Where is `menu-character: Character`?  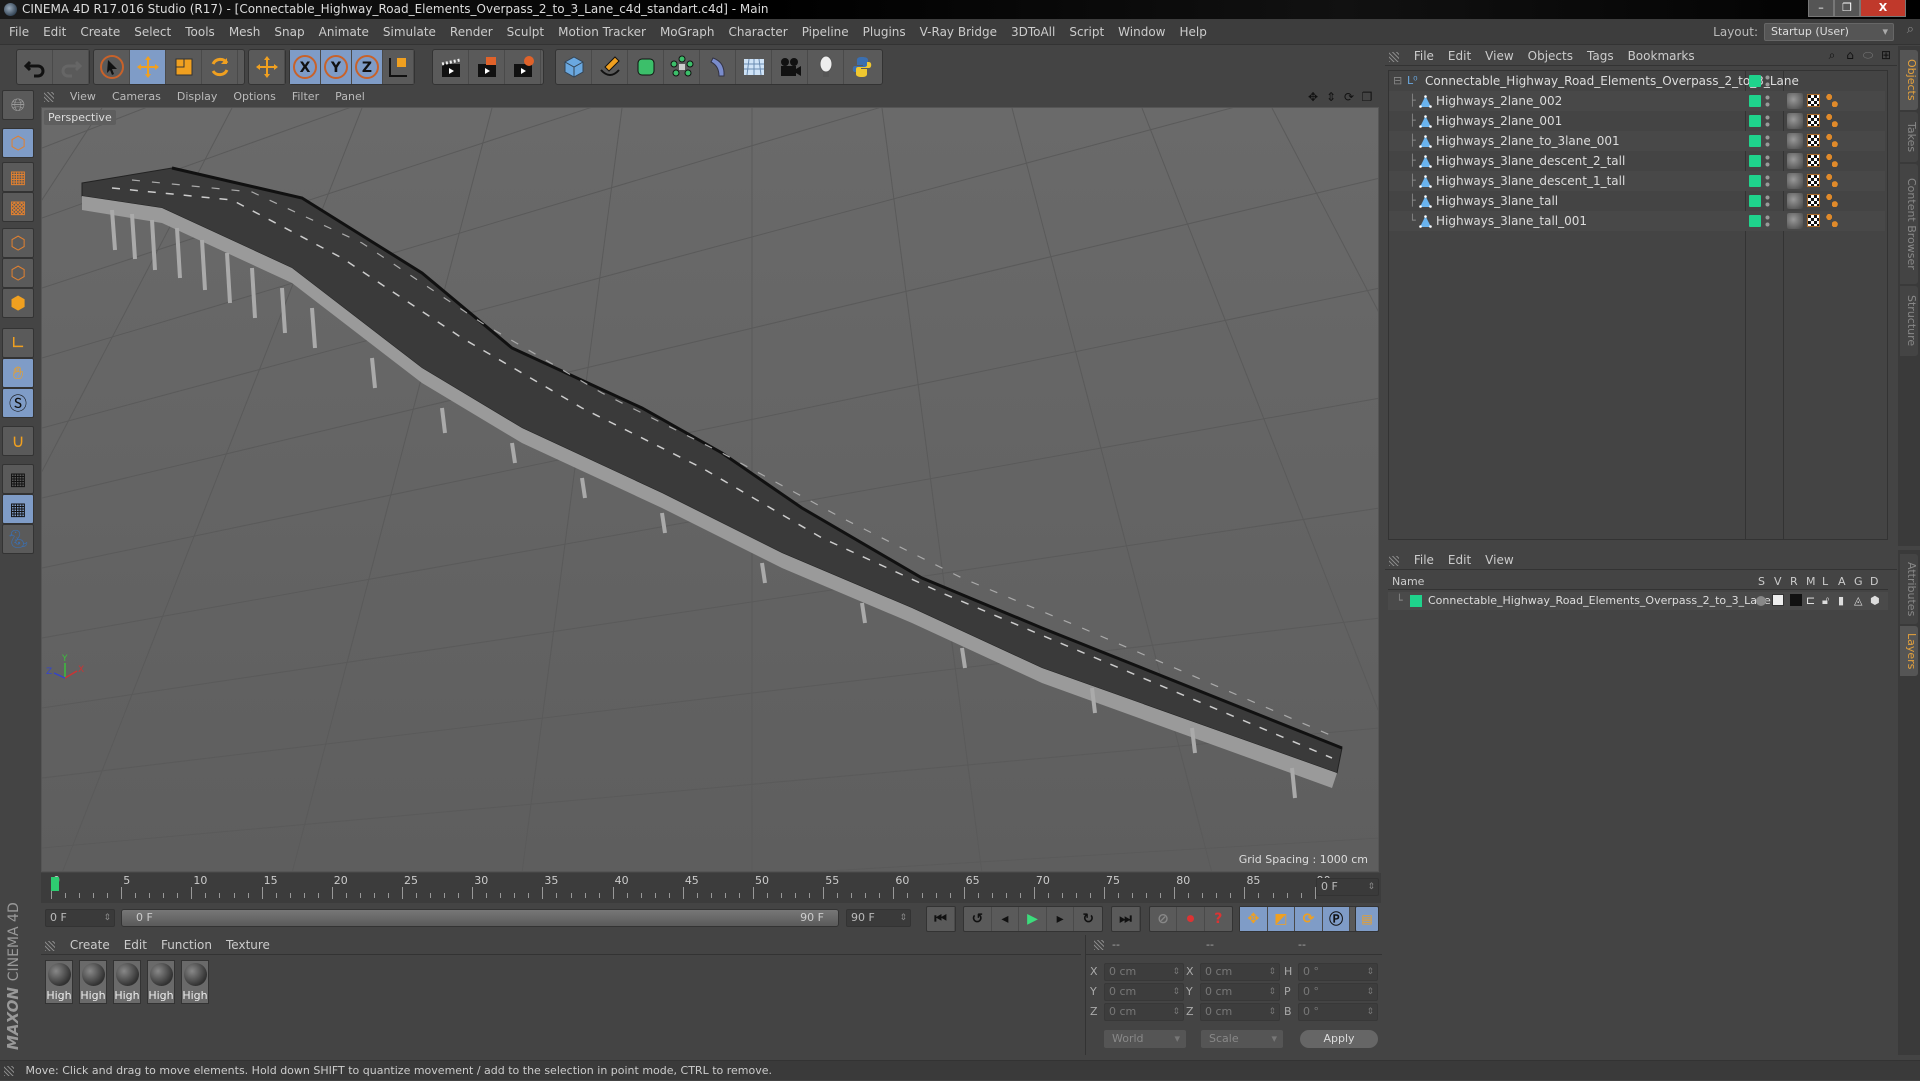
menu-character: Character is located at coordinates (757, 32).